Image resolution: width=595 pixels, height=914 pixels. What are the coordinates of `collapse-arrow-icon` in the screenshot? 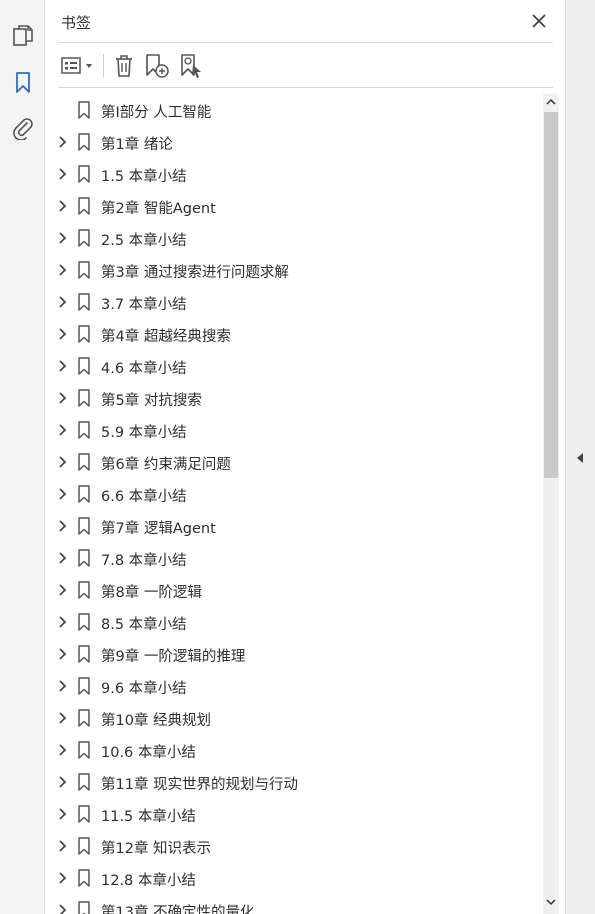 It's located at (580, 458).